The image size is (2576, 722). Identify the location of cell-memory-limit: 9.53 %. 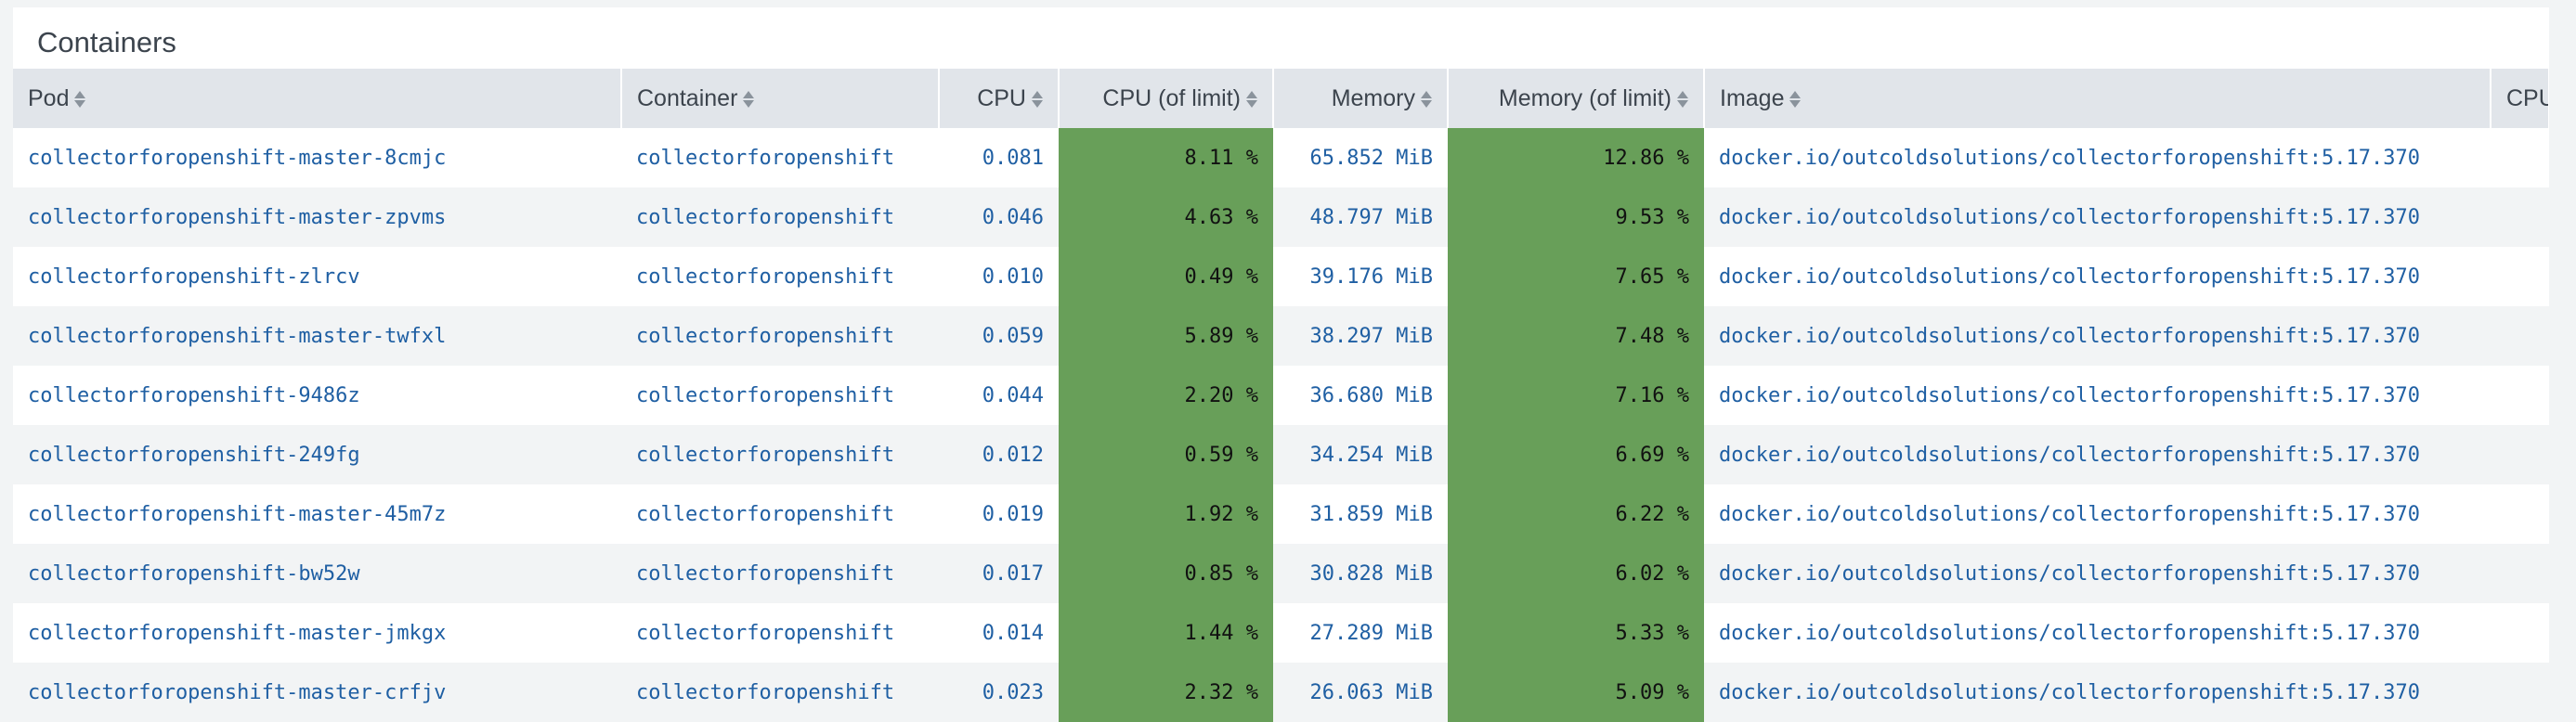
(1576, 217).